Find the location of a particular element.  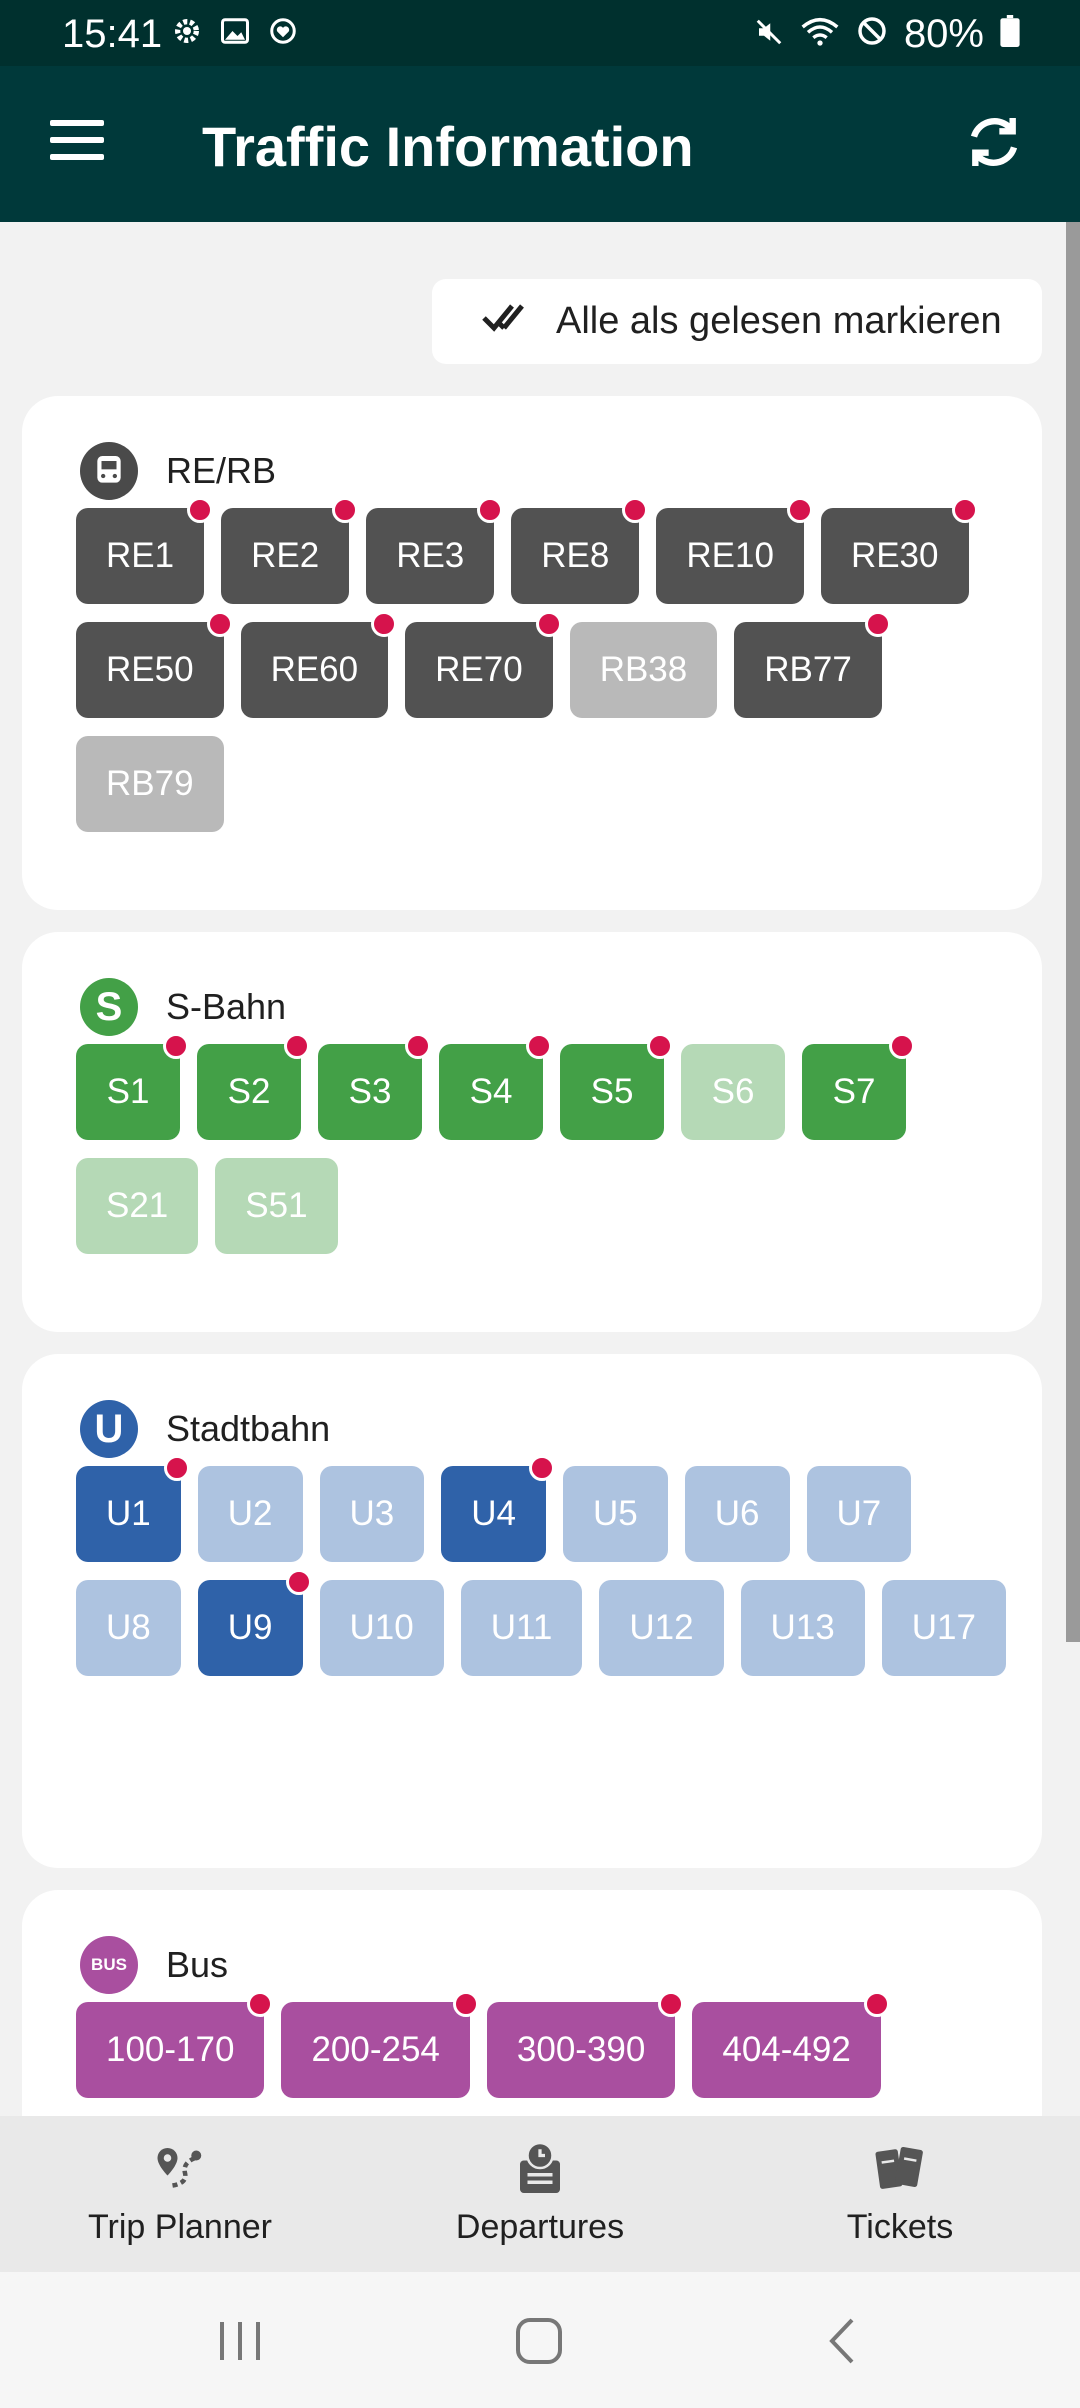

line-chip: RE50 is located at coordinates (154, 664).